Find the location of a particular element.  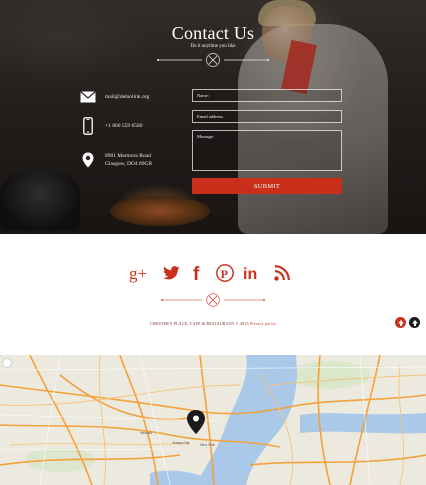

submit-button: SUBMIT is located at coordinates (267, 186).